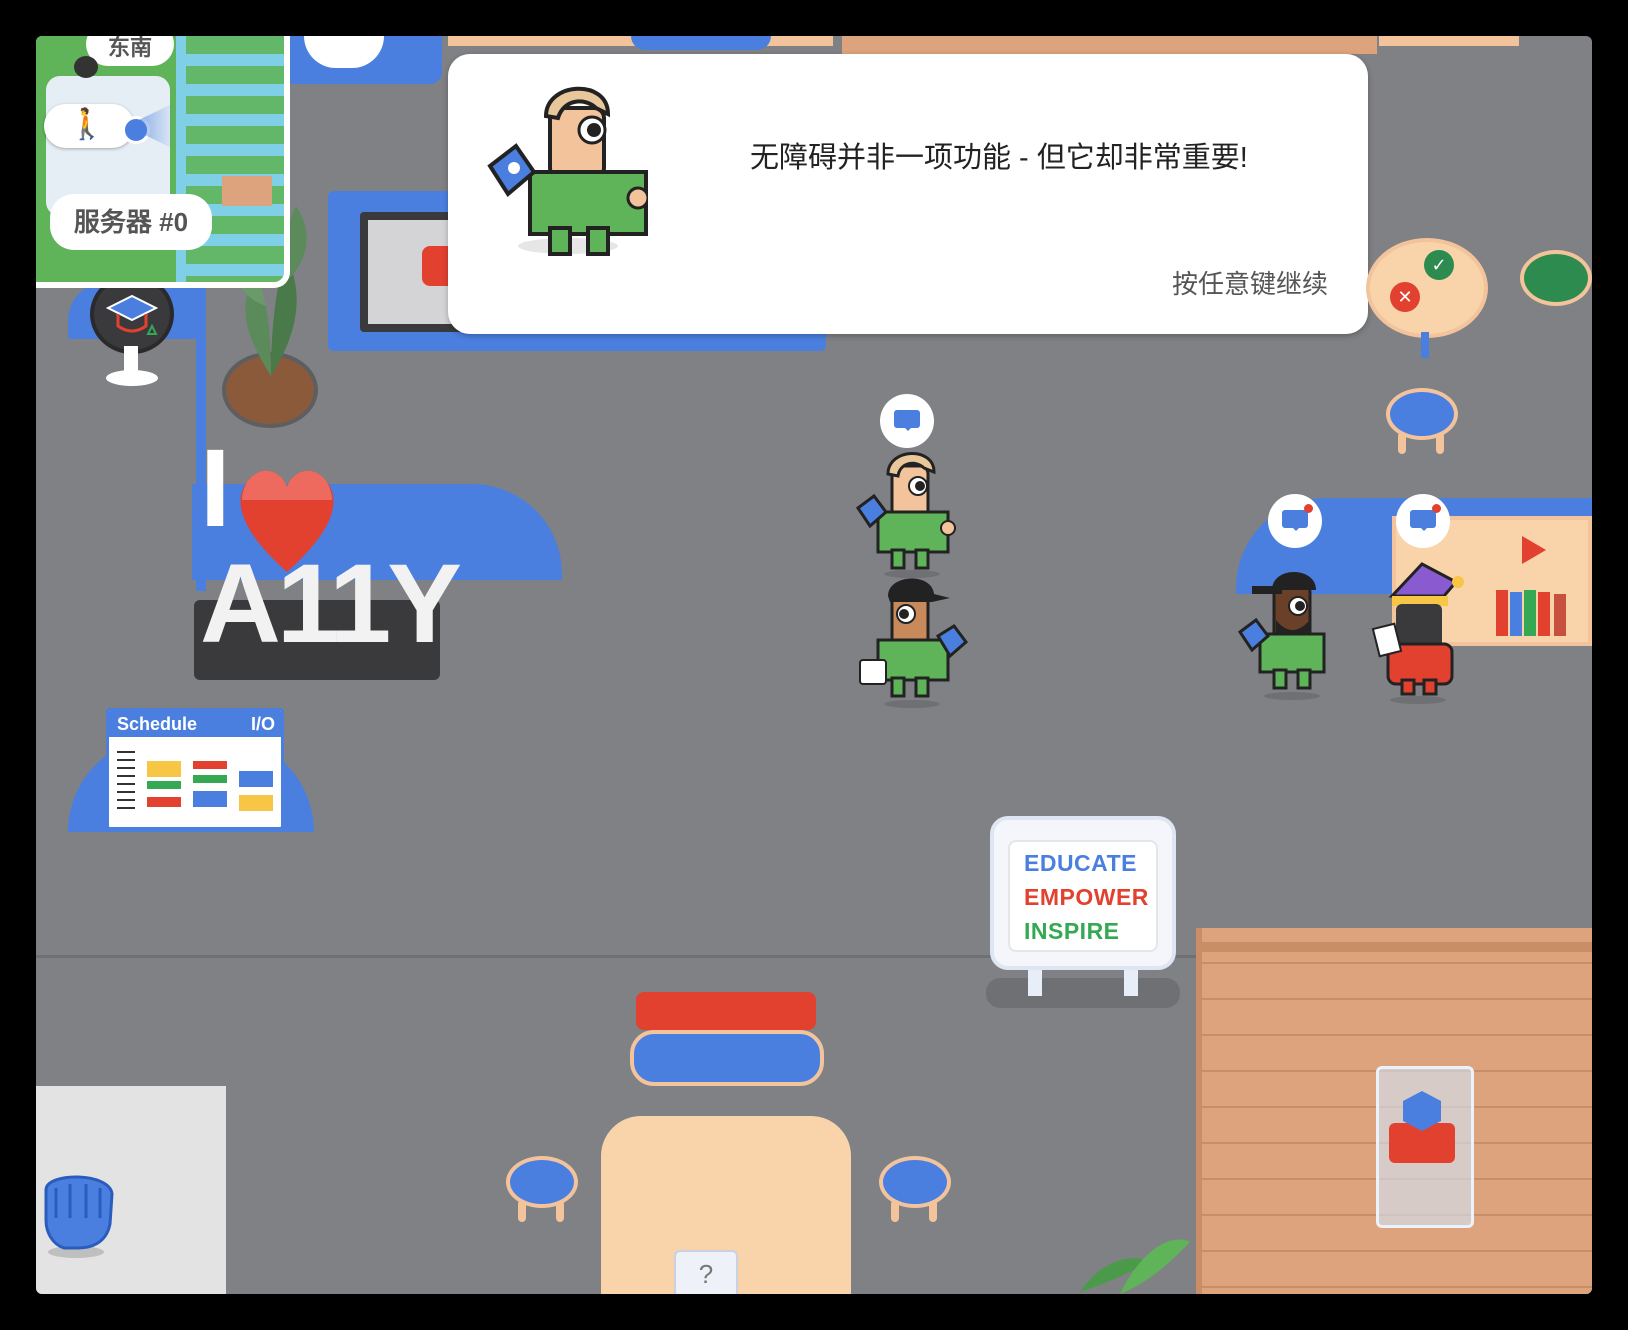  Describe the element at coordinates (132, 378) in the screenshot. I see `sign-base` at that location.